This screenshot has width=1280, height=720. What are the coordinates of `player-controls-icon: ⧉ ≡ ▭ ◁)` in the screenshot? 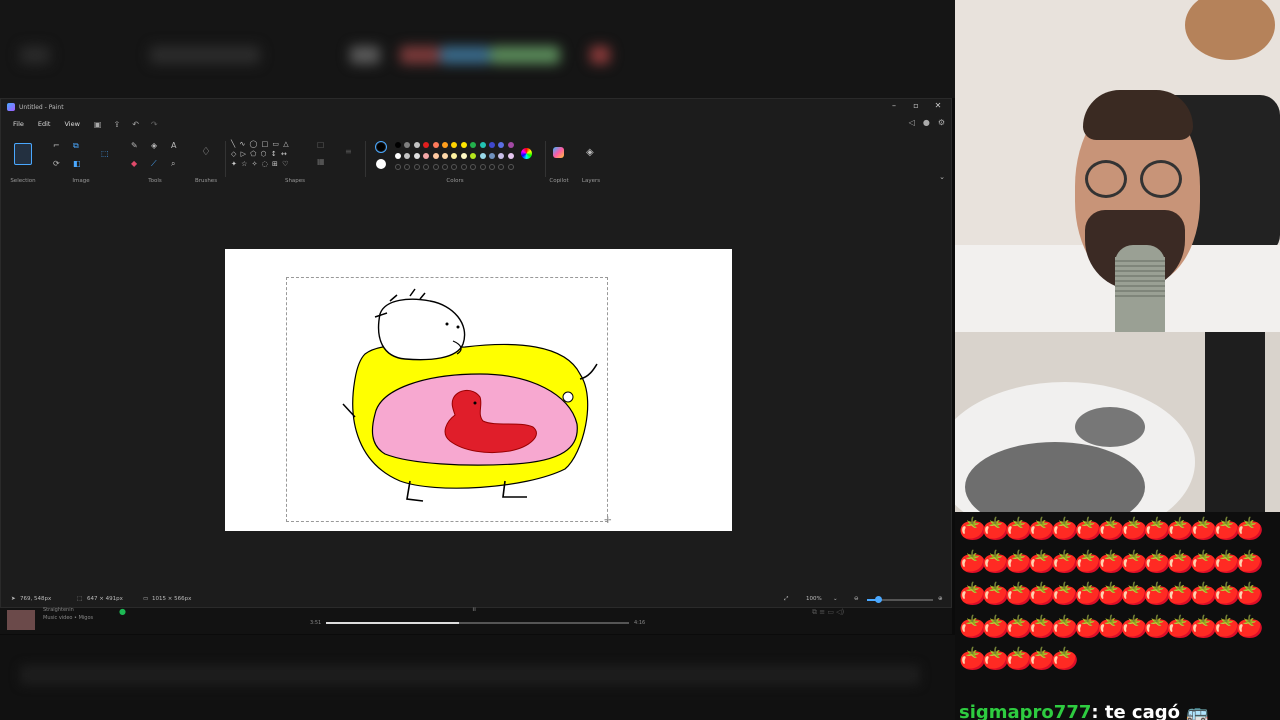 It's located at (828, 612).